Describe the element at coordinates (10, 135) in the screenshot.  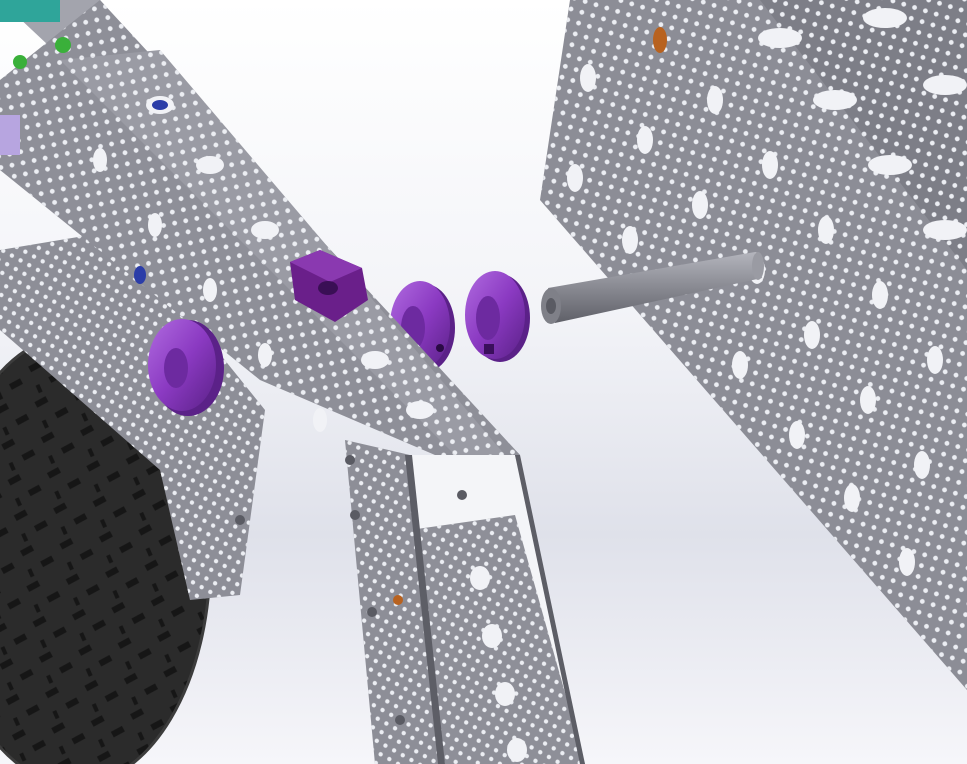
I see `lilac-part` at that location.